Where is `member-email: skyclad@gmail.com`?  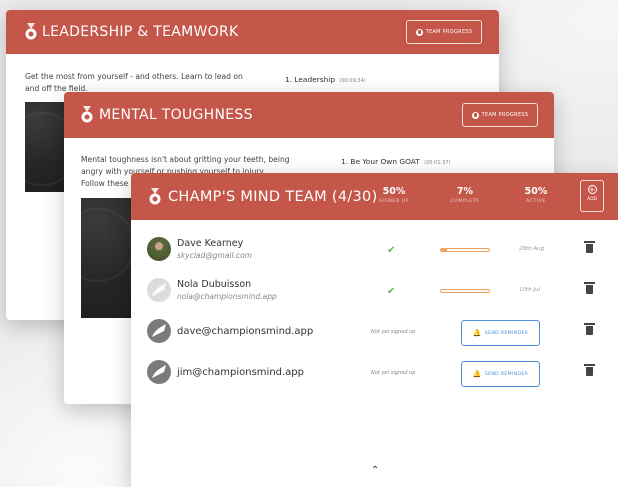
member-email: skyclad@gmail.com is located at coordinates (214, 255).